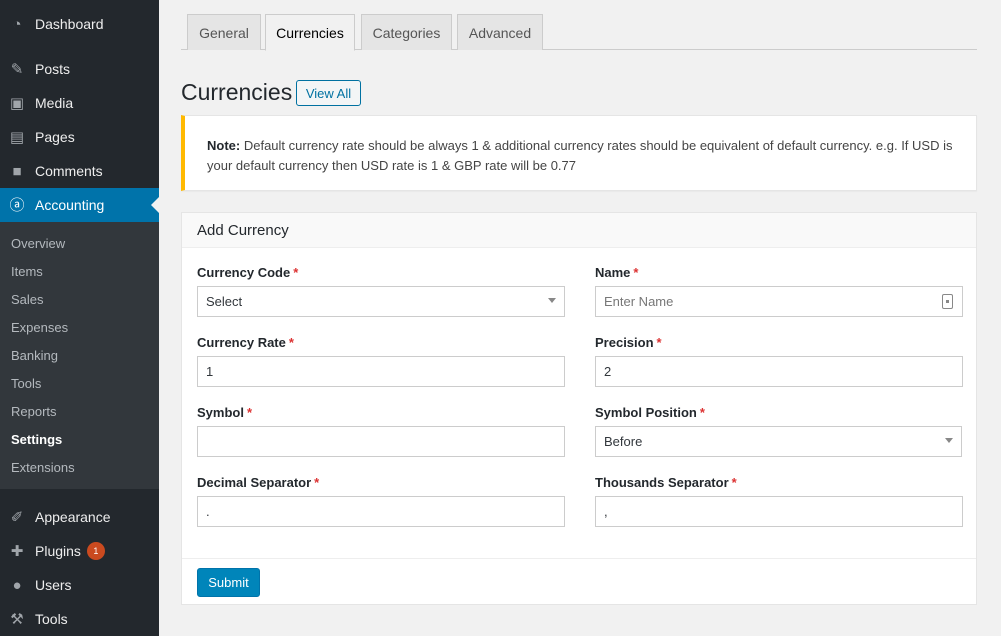 Image resolution: width=1001 pixels, height=636 pixels. Describe the element at coordinates (69, 171) in the screenshot. I see `menu-label: Comments` at that location.